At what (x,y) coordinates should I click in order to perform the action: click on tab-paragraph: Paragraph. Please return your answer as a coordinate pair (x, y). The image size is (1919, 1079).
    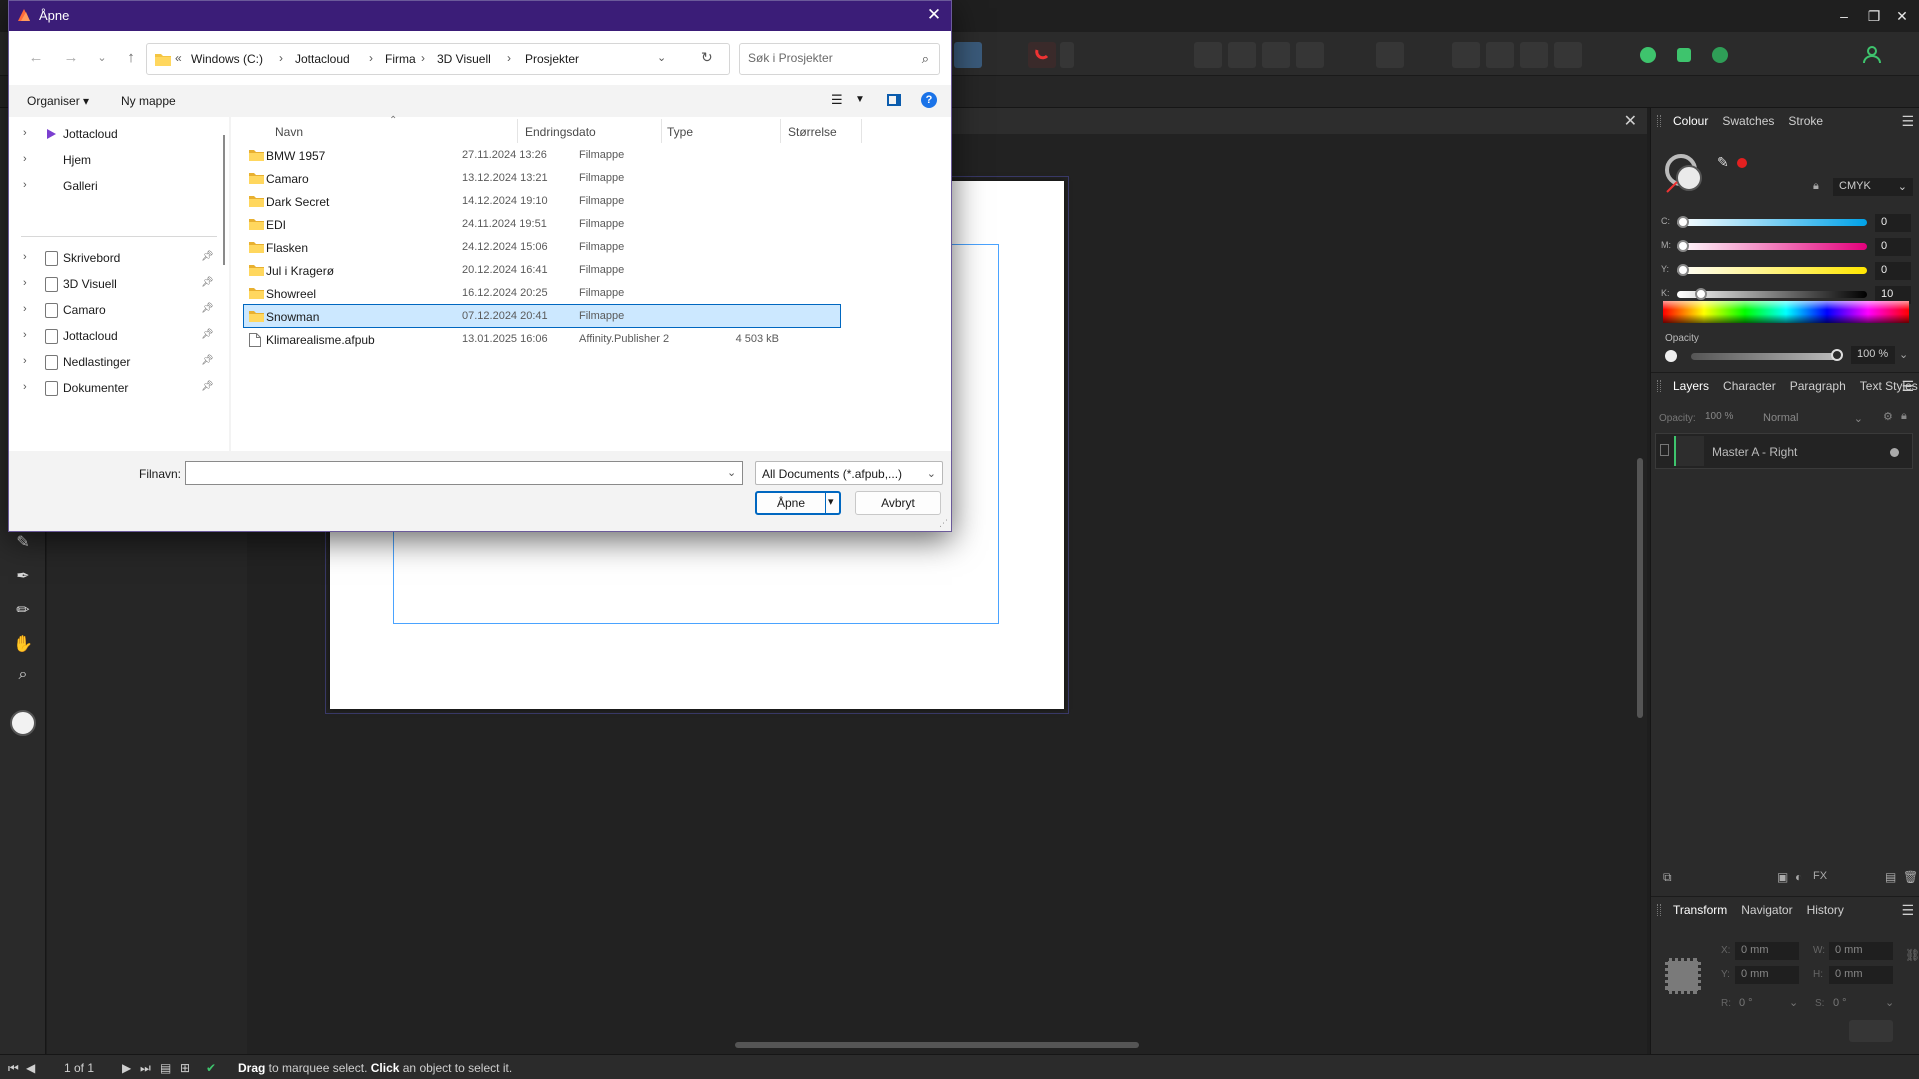
    Looking at the image, I should click on (1818, 386).